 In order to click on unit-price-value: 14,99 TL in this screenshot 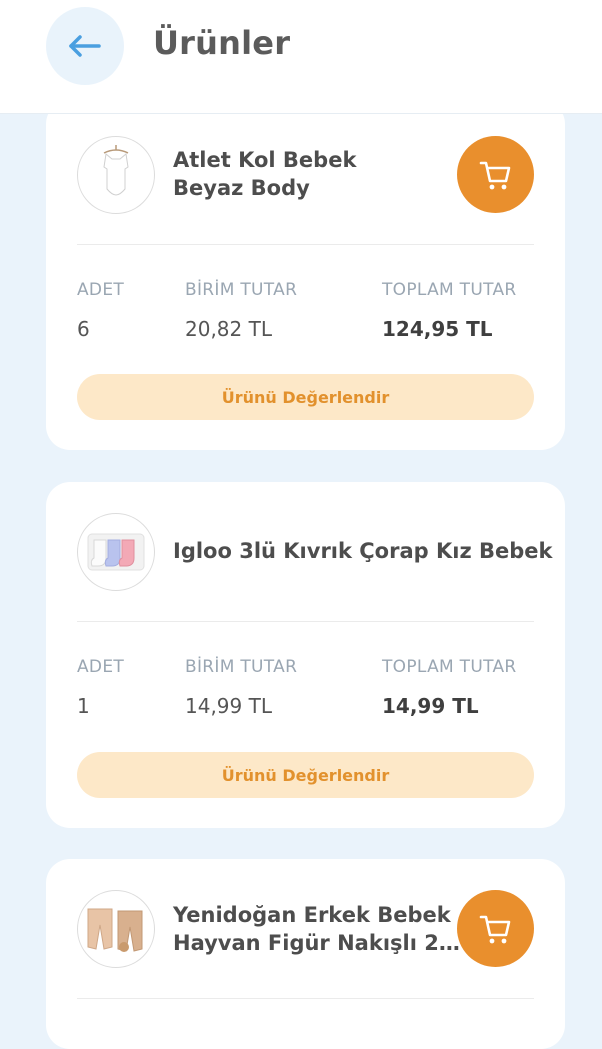, I will do `click(228, 706)`.